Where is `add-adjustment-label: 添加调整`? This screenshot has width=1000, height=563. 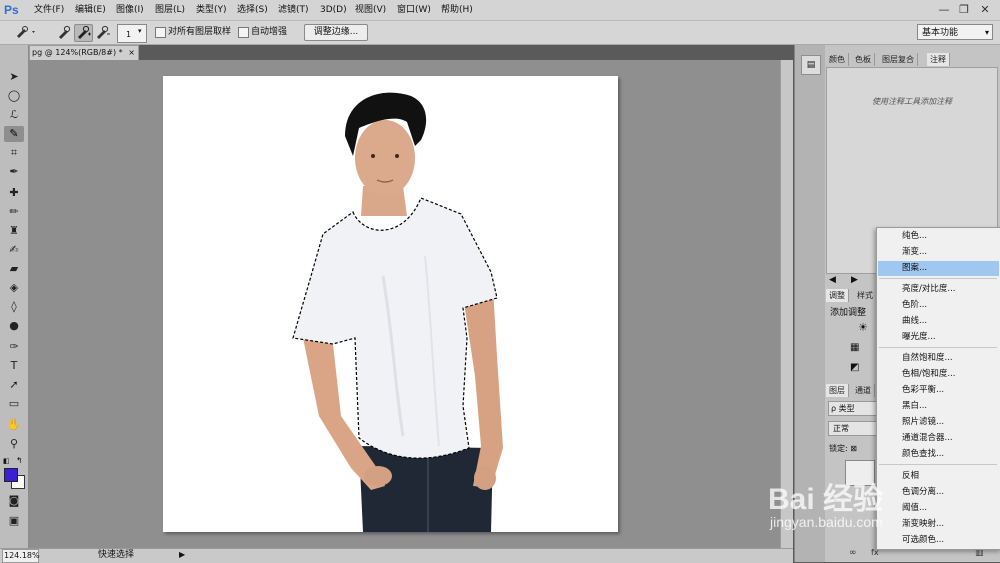 add-adjustment-label: 添加调整 is located at coordinates (848, 313).